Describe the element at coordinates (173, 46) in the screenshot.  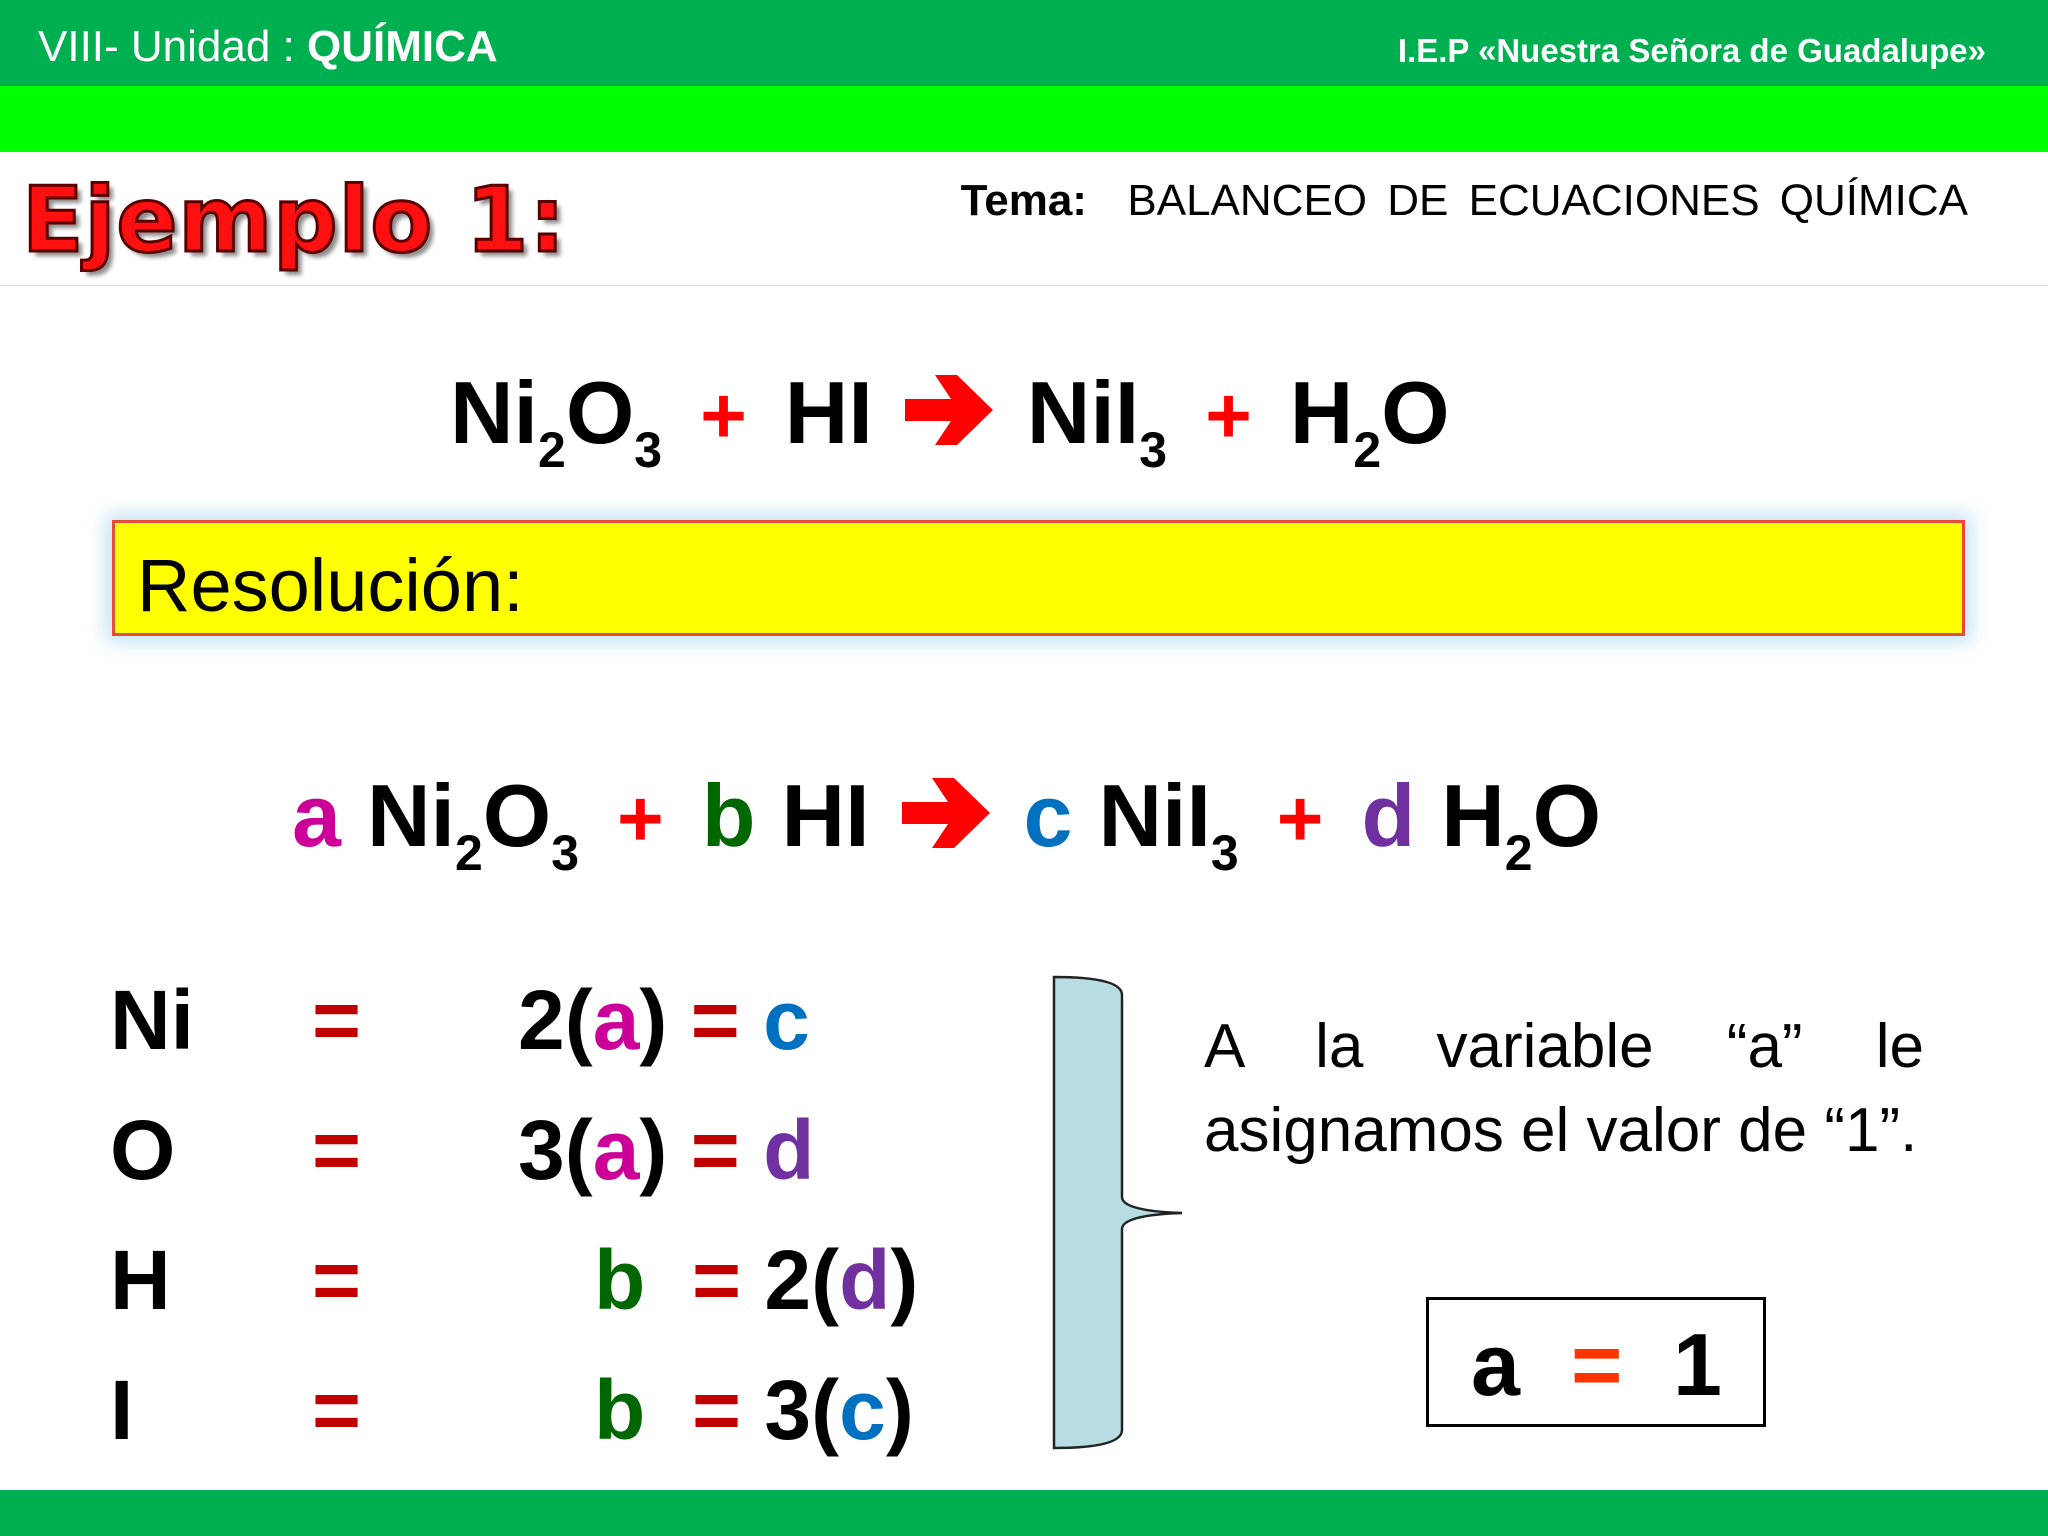
I see `unit-prefix: VIII- Unidad :` at that location.